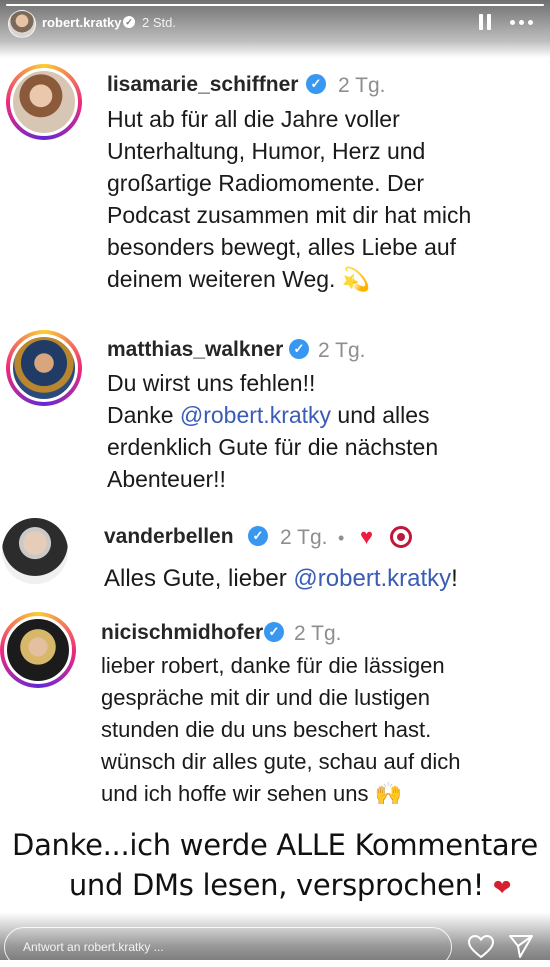  What do you see at coordinates (275, 845) in the screenshot?
I see `story-caption-line: Danke...ich werde ALLE Kommentare` at bounding box center [275, 845].